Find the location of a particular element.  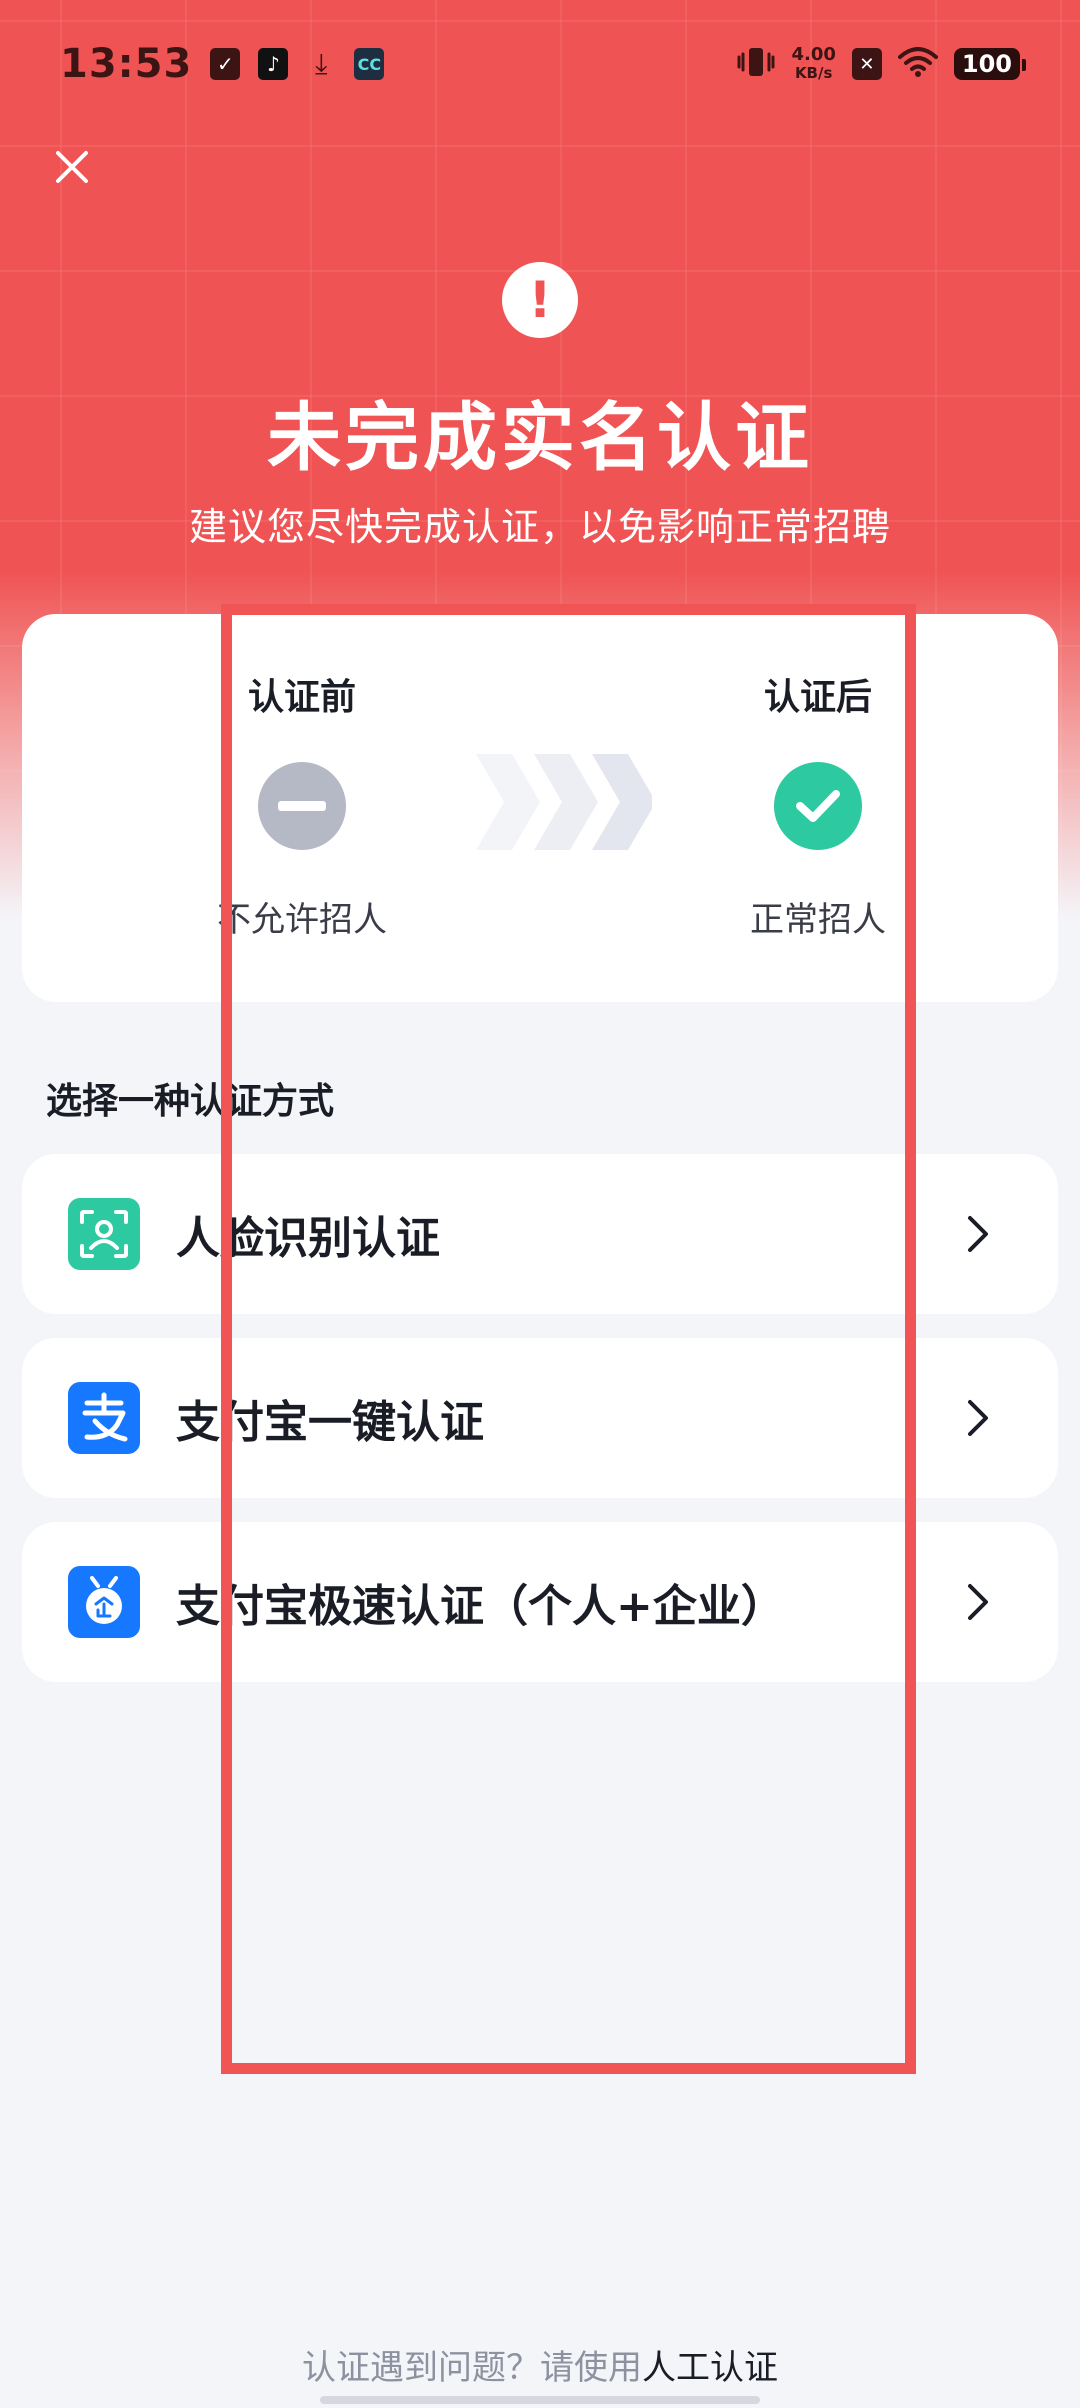

check-circle-icon is located at coordinates (818, 806).